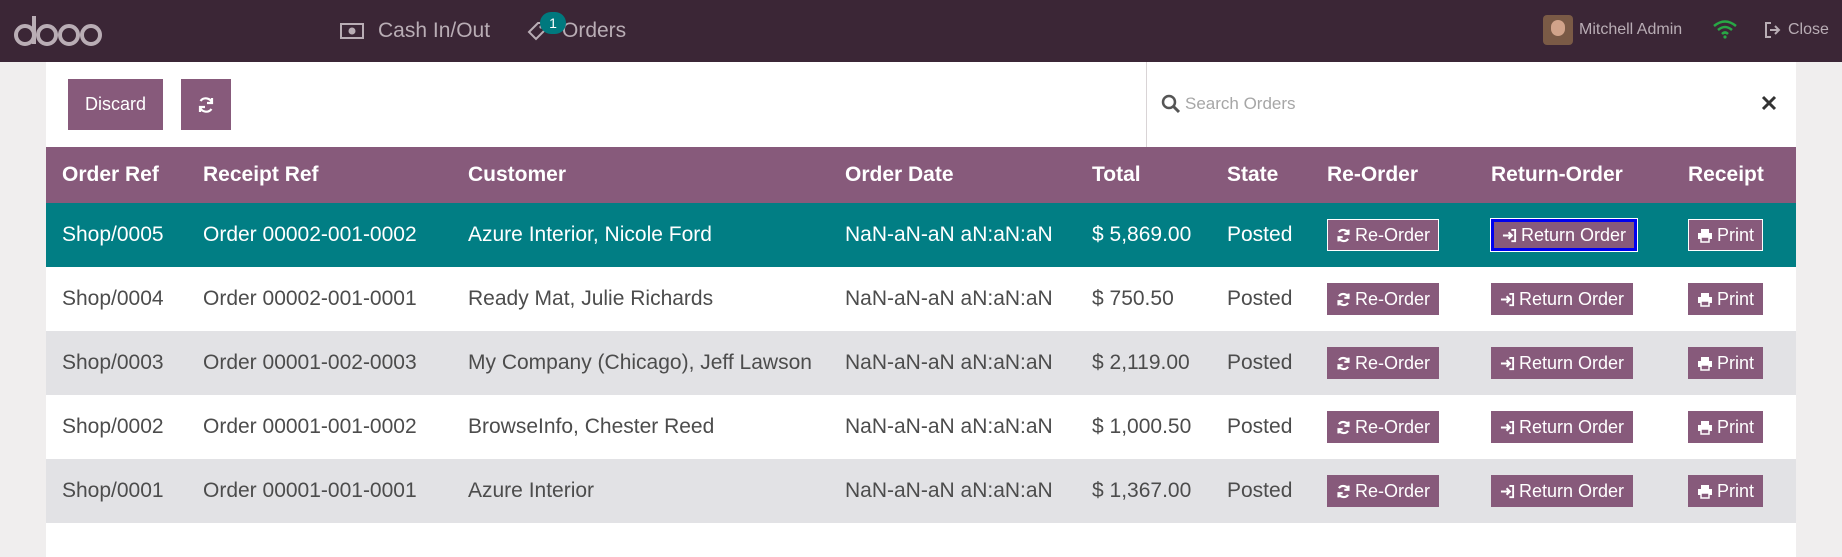  Describe the element at coordinates (113, 490) in the screenshot. I see `order-ref: Shop/0001` at that location.